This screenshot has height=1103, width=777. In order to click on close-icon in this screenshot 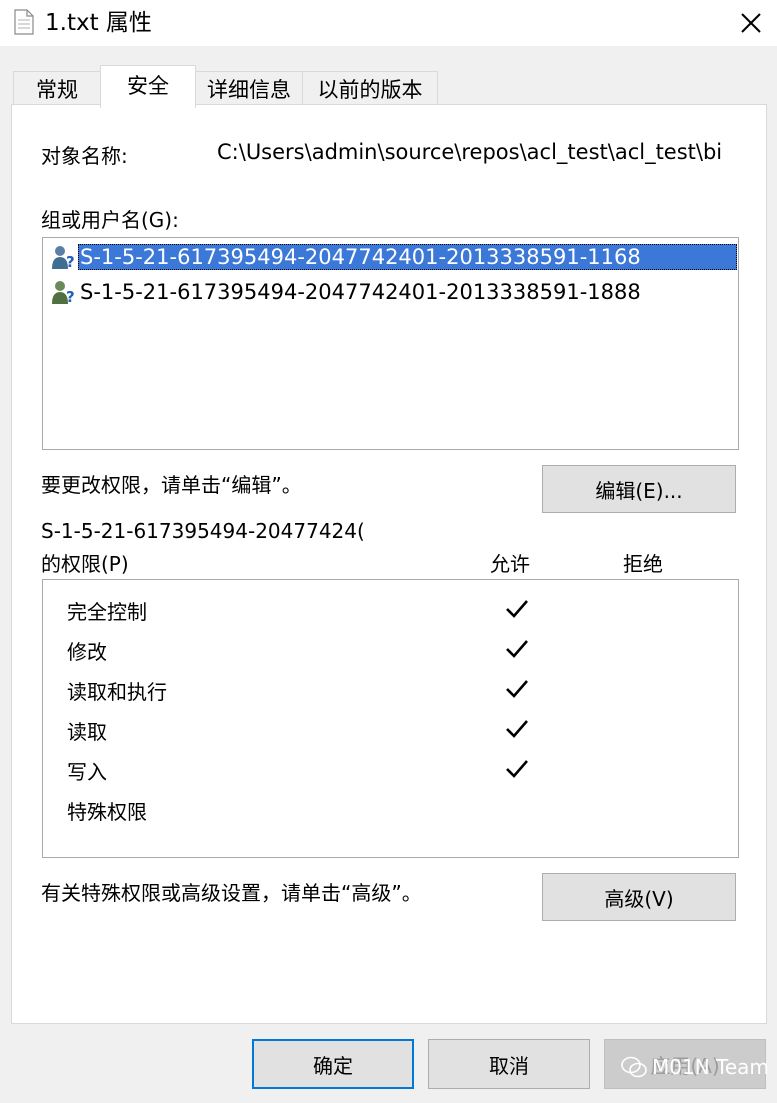, I will do `click(750, 23)`.